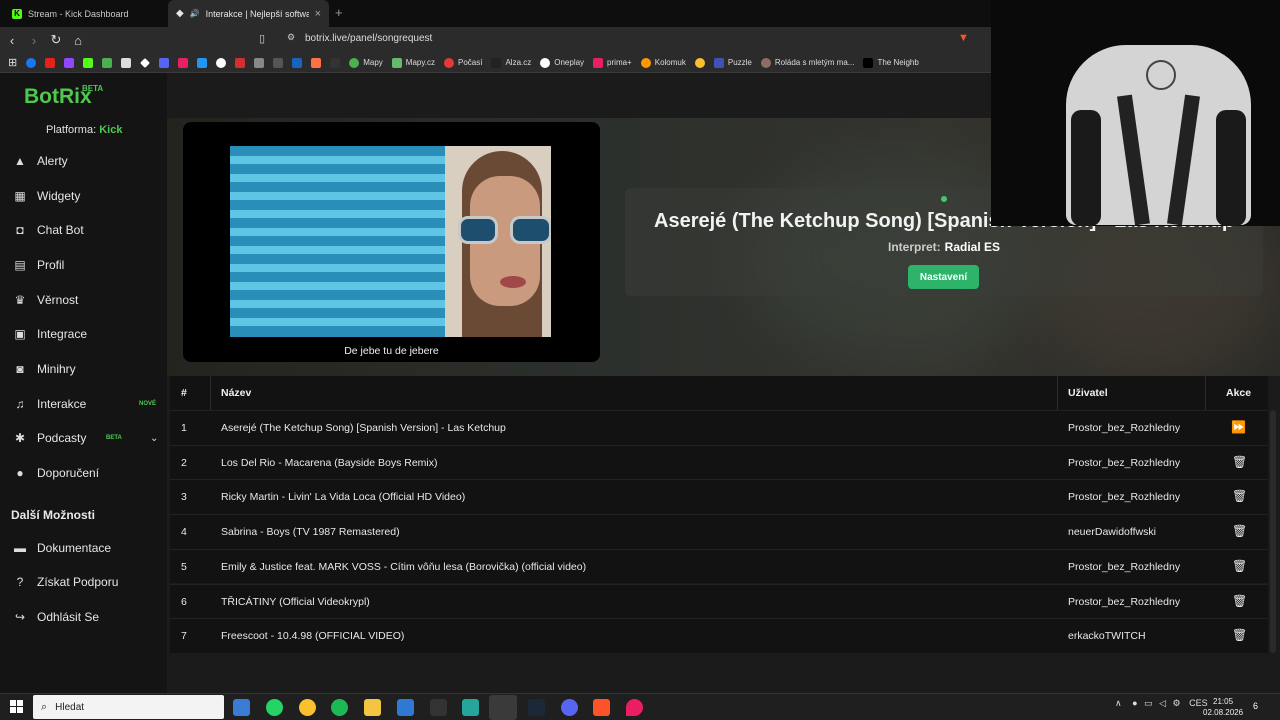  What do you see at coordinates (1148, 703) in the screenshot?
I see `network-icon: ▭` at bounding box center [1148, 703].